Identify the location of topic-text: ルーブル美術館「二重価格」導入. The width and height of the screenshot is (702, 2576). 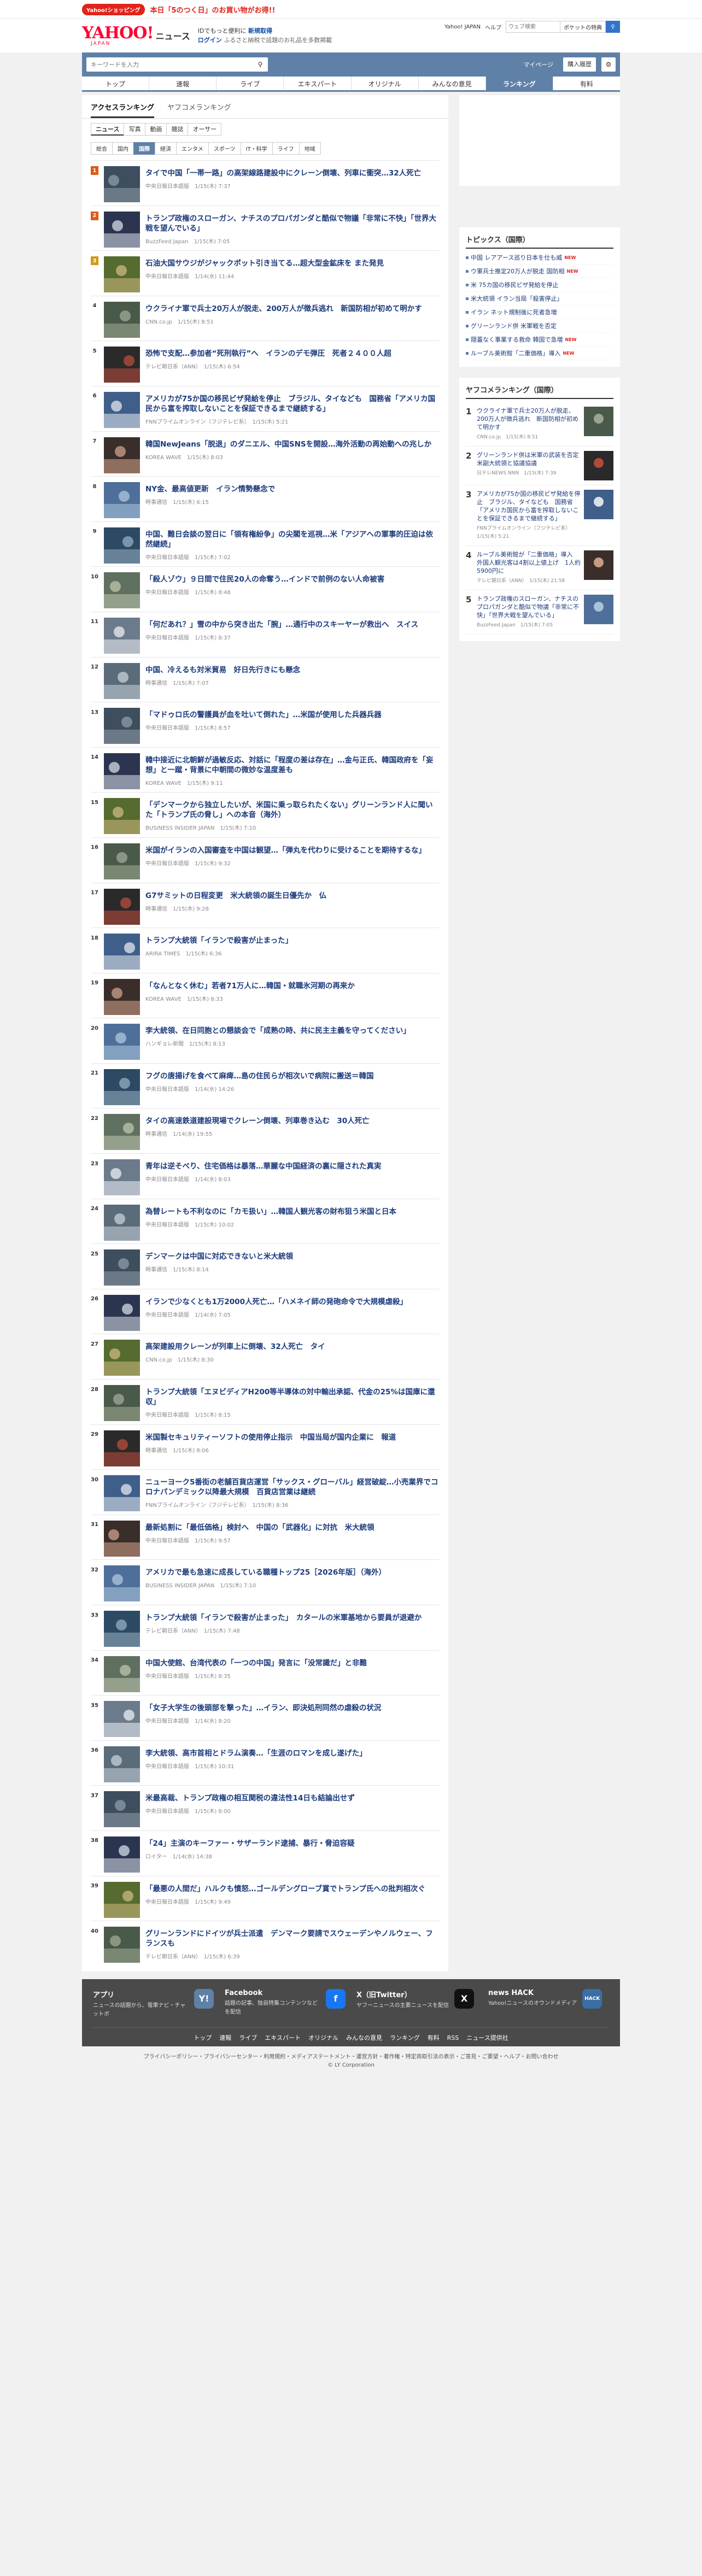
(515, 353).